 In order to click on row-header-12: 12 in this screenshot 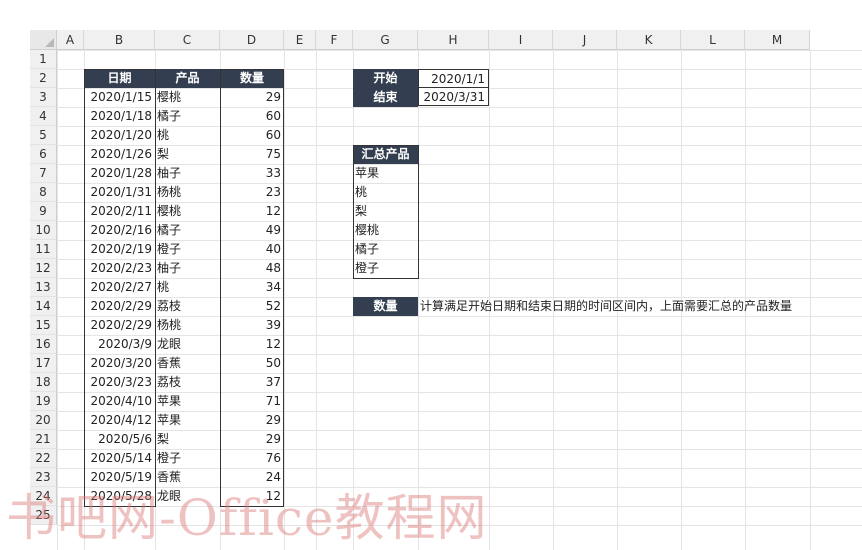, I will do `click(43, 268)`.